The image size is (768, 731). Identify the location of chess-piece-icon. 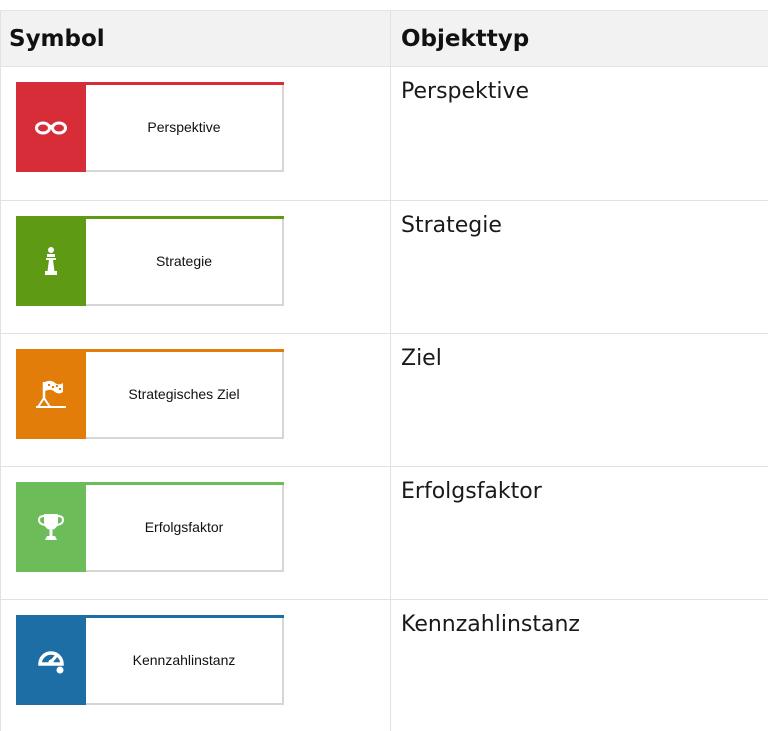
(51, 261).